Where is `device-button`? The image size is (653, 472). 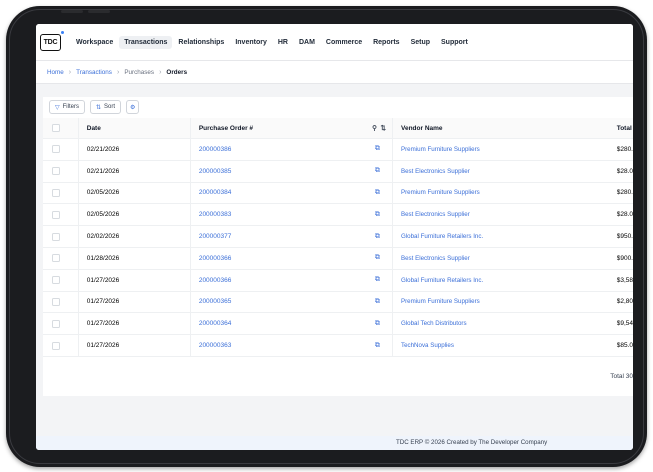 device-button is located at coordinates (72, 11).